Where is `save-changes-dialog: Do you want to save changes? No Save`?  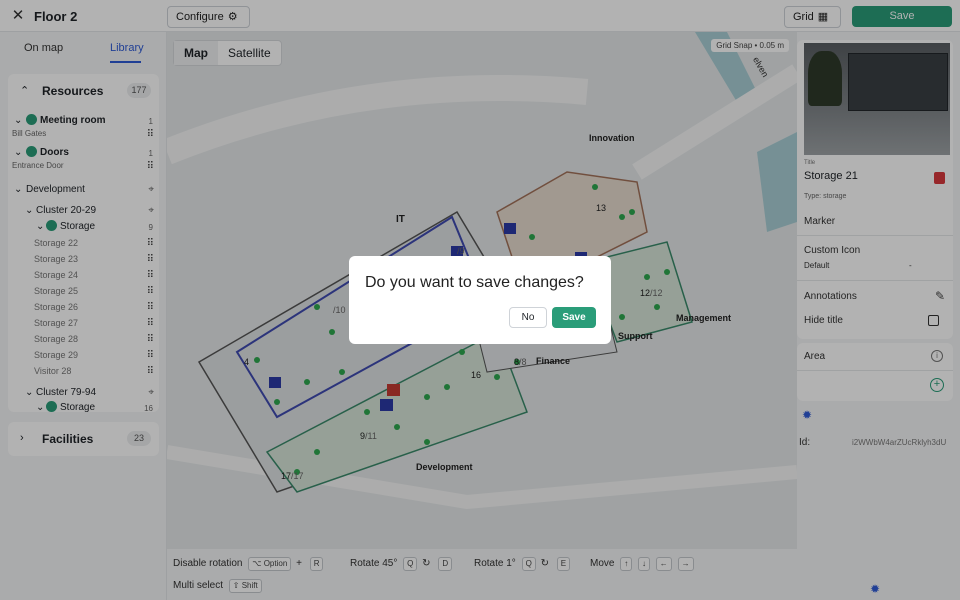
save-changes-dialog: Do you want to save changes? No Save is located at coordinates (480, 300).